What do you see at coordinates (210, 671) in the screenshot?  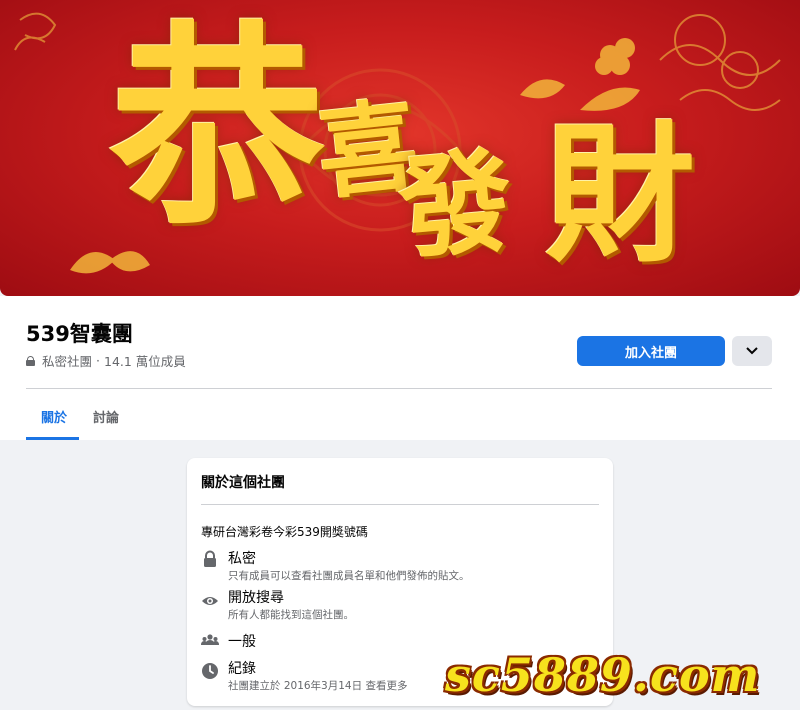 I see `clock-icon` at bounding box center [210, 671].